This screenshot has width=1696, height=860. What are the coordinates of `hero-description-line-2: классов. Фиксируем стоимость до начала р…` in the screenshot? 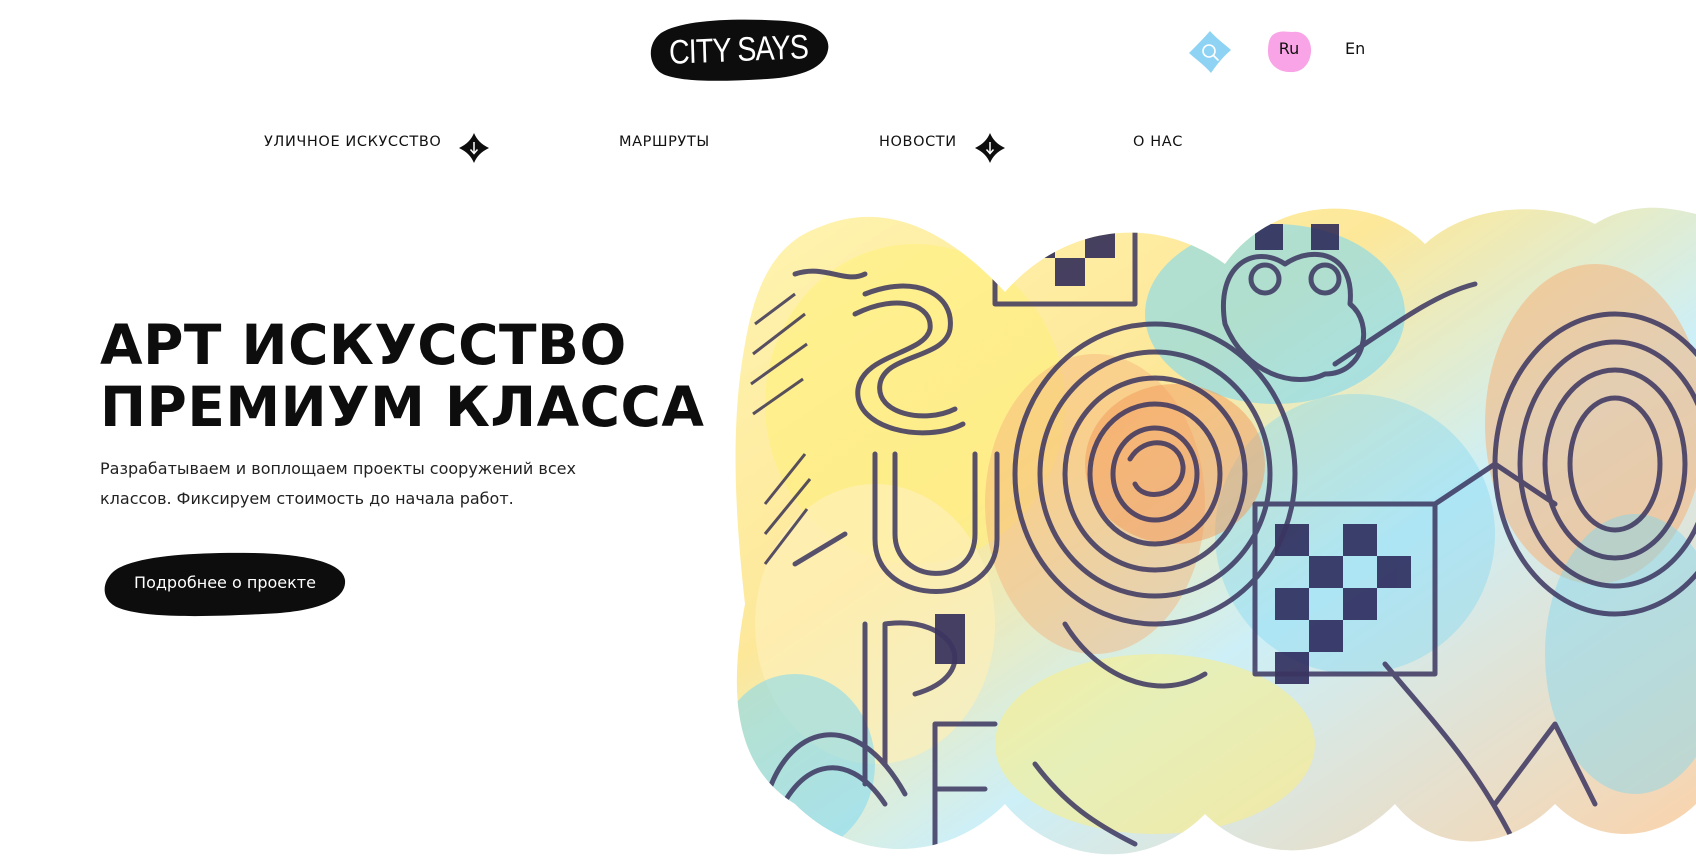 It's located at (307, 498).